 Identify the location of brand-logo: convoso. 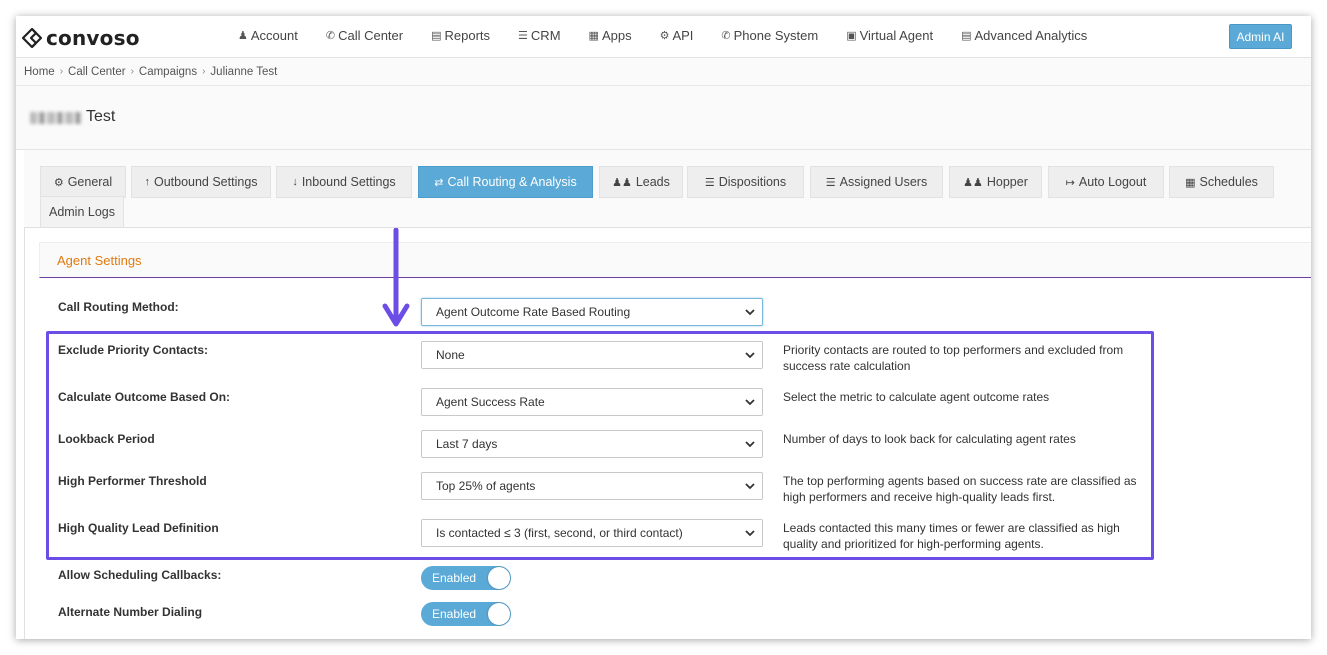
(80, 38).